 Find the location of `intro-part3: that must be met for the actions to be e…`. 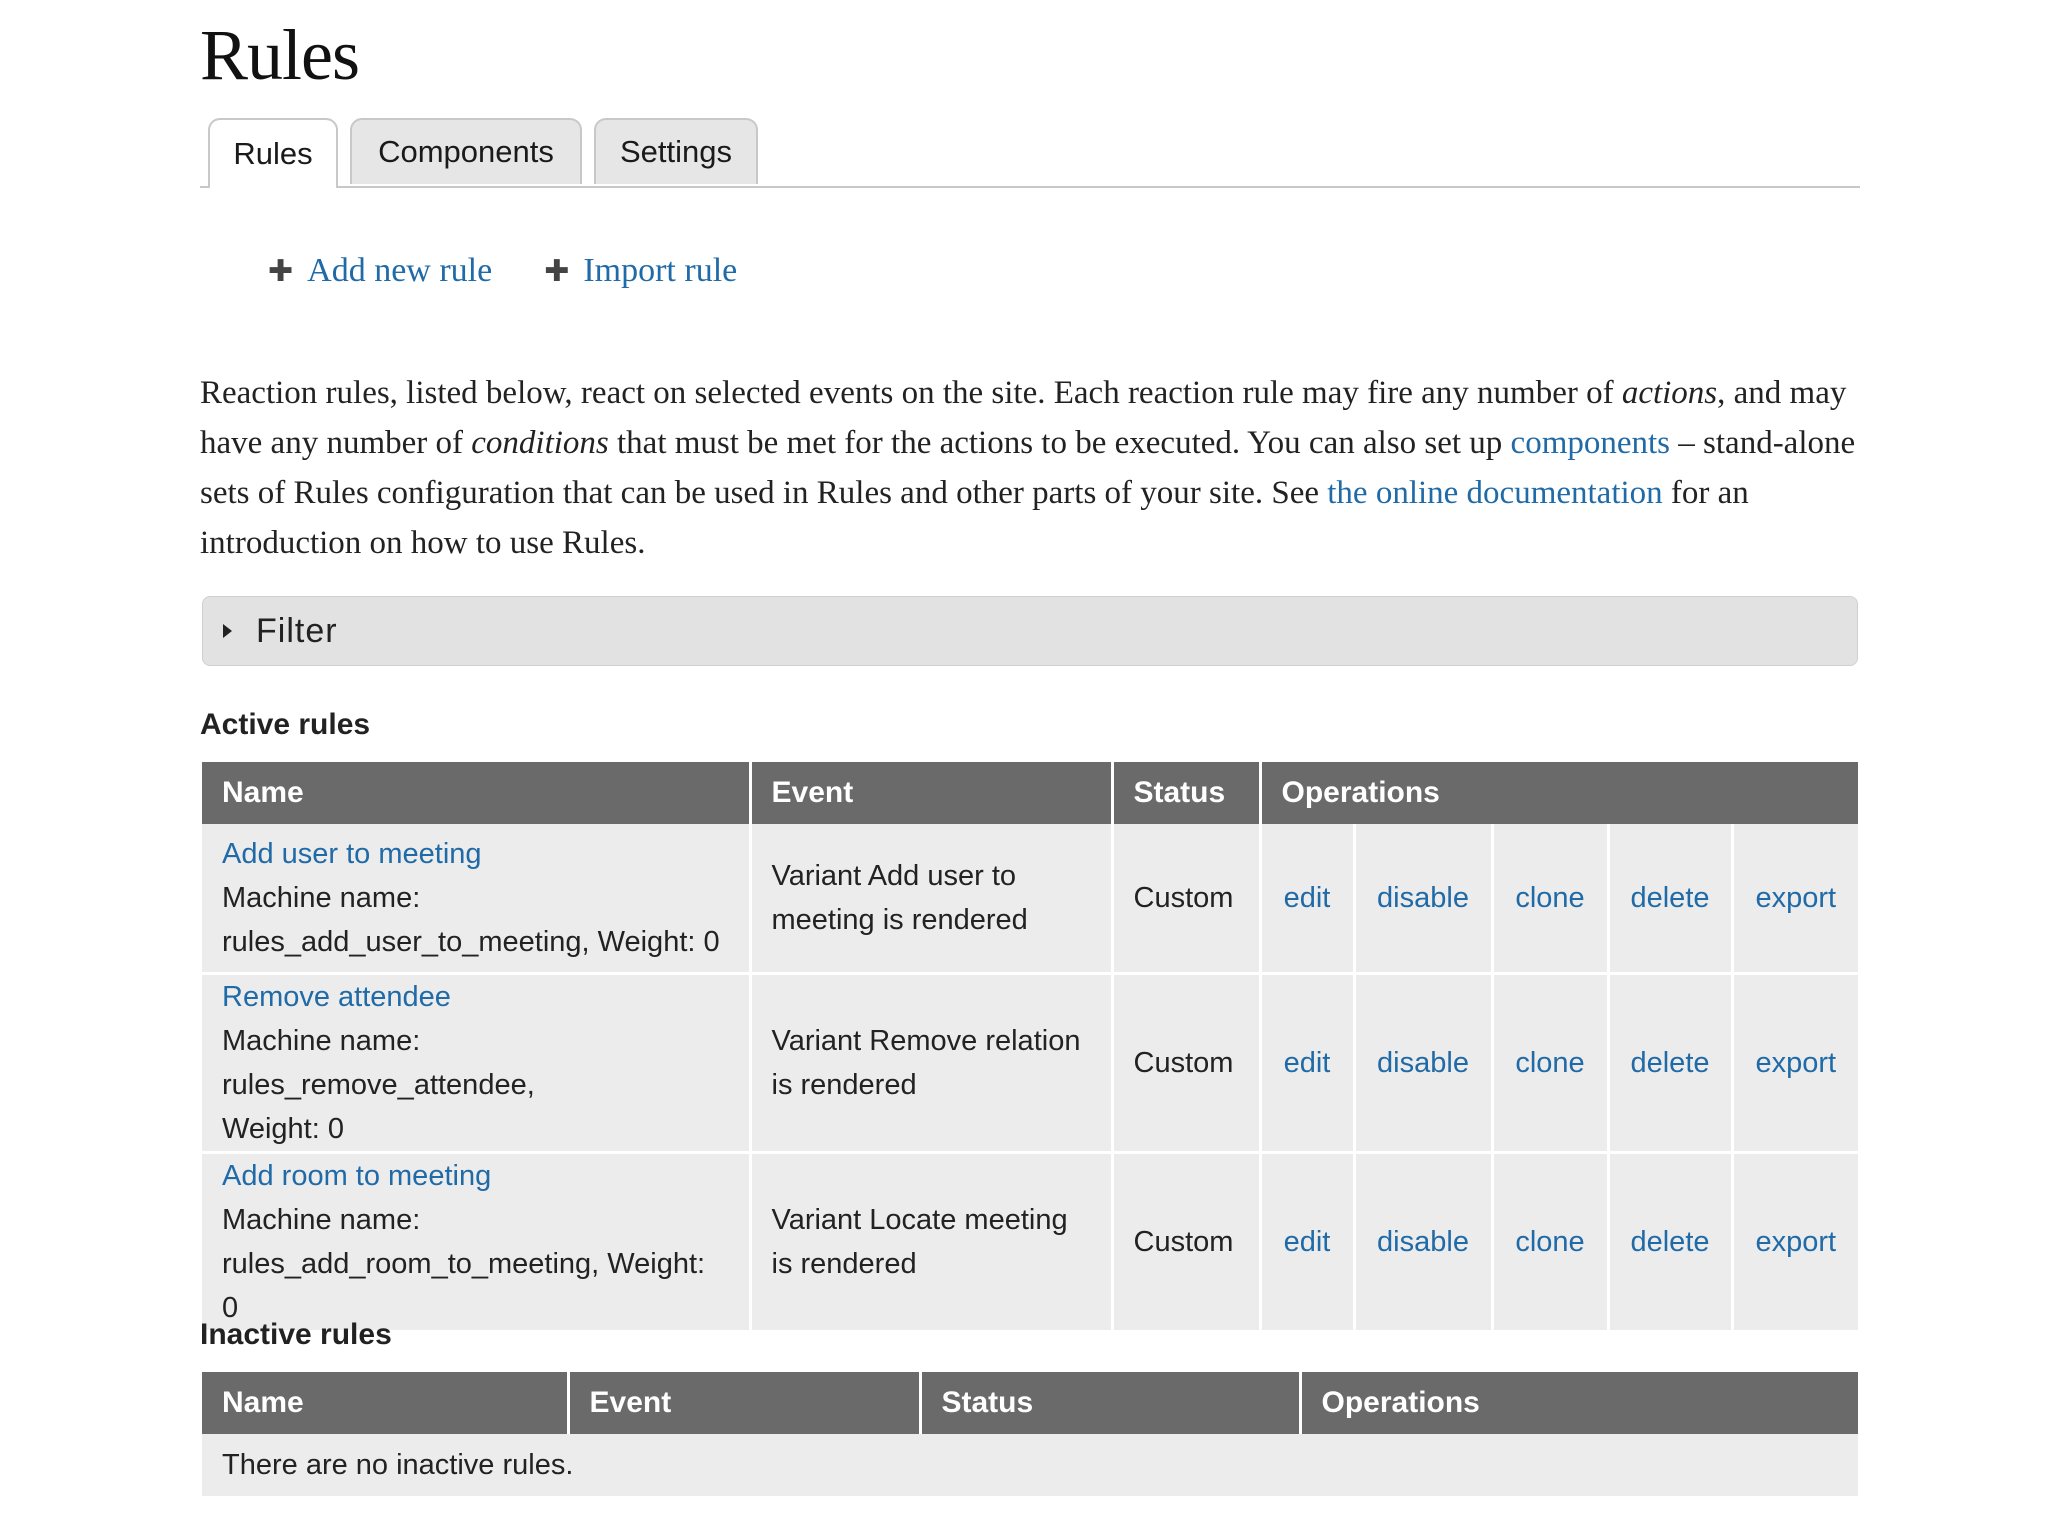

intro-part3: that must be met for the actions to be e… is located at coordinates (1059, 443).